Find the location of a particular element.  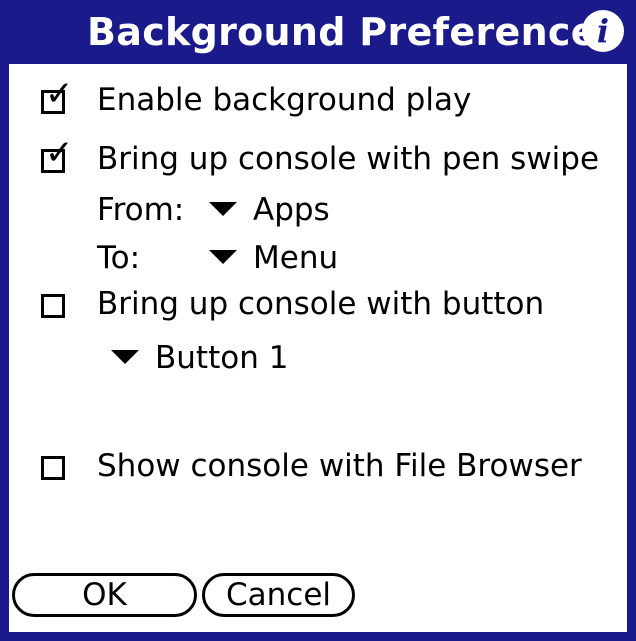

from-dropdown: Apps is located at coordinates (269, 210).